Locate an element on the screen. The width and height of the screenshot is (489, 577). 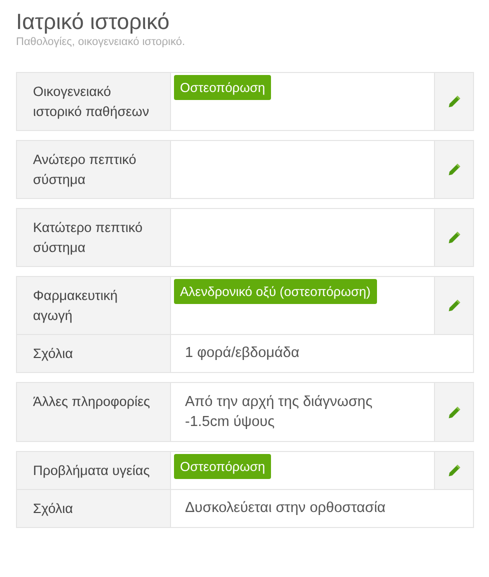
field-label: Φαρμακευτική αγωγή is located at coordinates (93, 305).